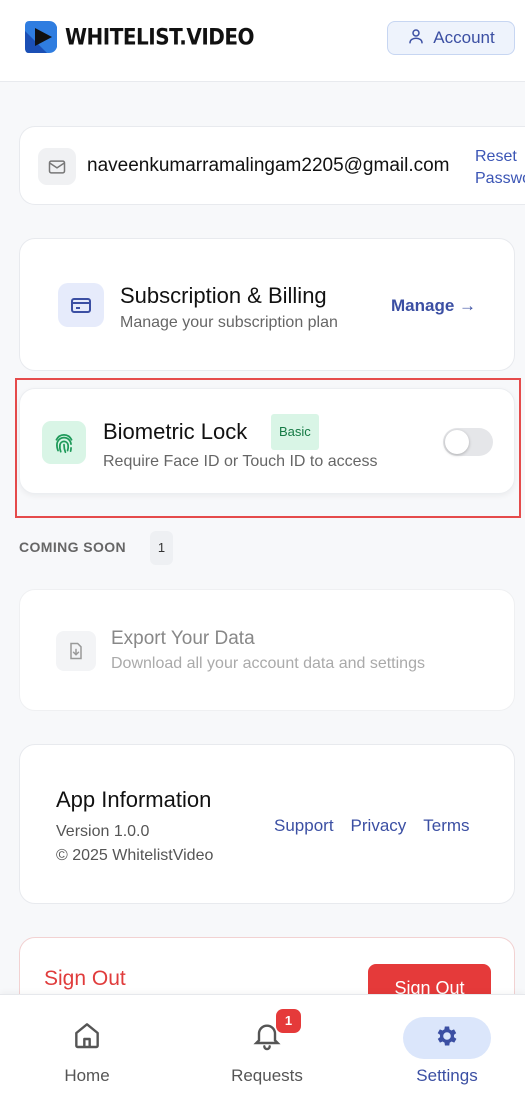 This screenshot has height=1096, width=525. What do you see at coordinates (229, 322) in the screenshot?
I see `subscription-description: Manage your subscription plan` at bounding box center [229, 322].